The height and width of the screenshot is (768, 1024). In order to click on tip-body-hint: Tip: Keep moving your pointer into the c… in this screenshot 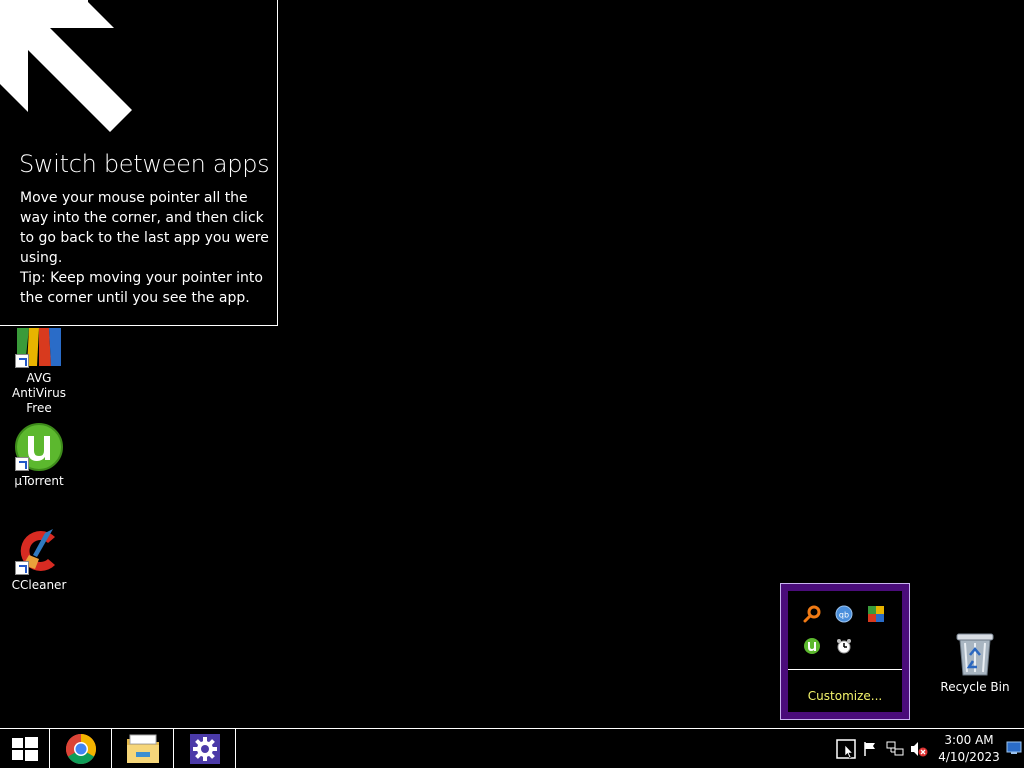, I will do `click(141, 288)`.